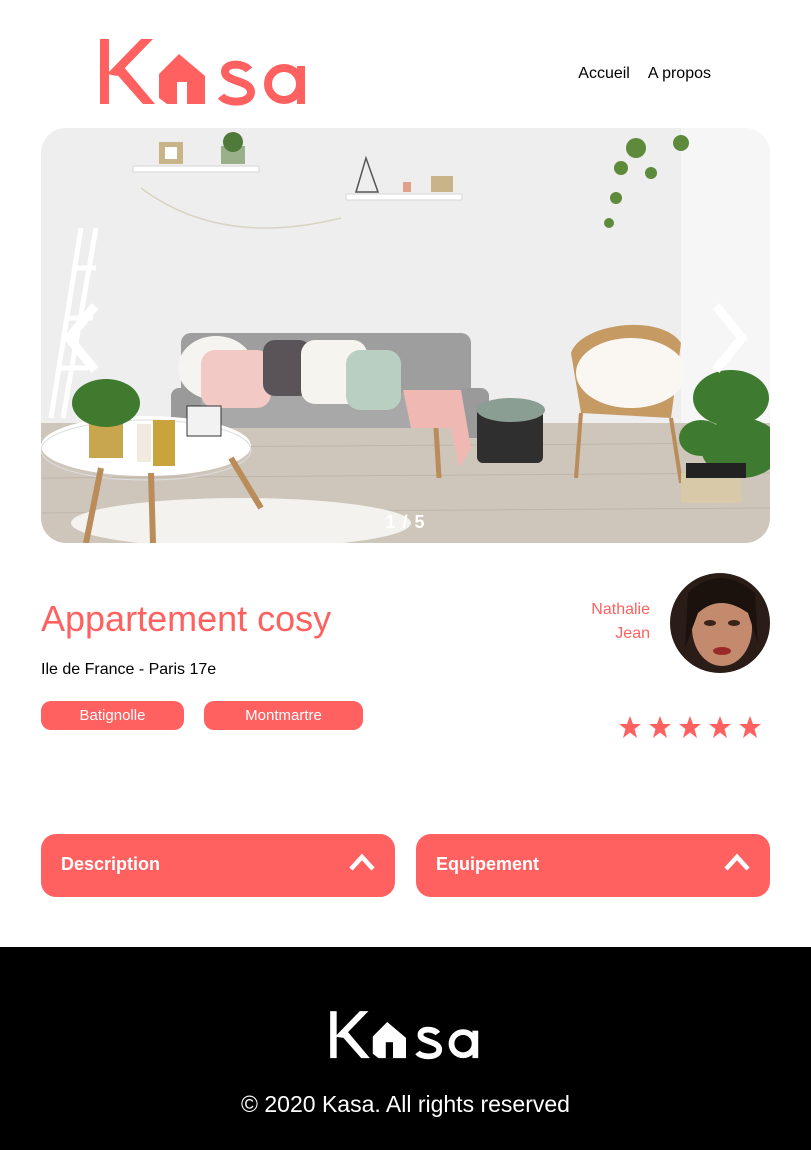  I want to click on tag: Montmartre, so click(283, 715).